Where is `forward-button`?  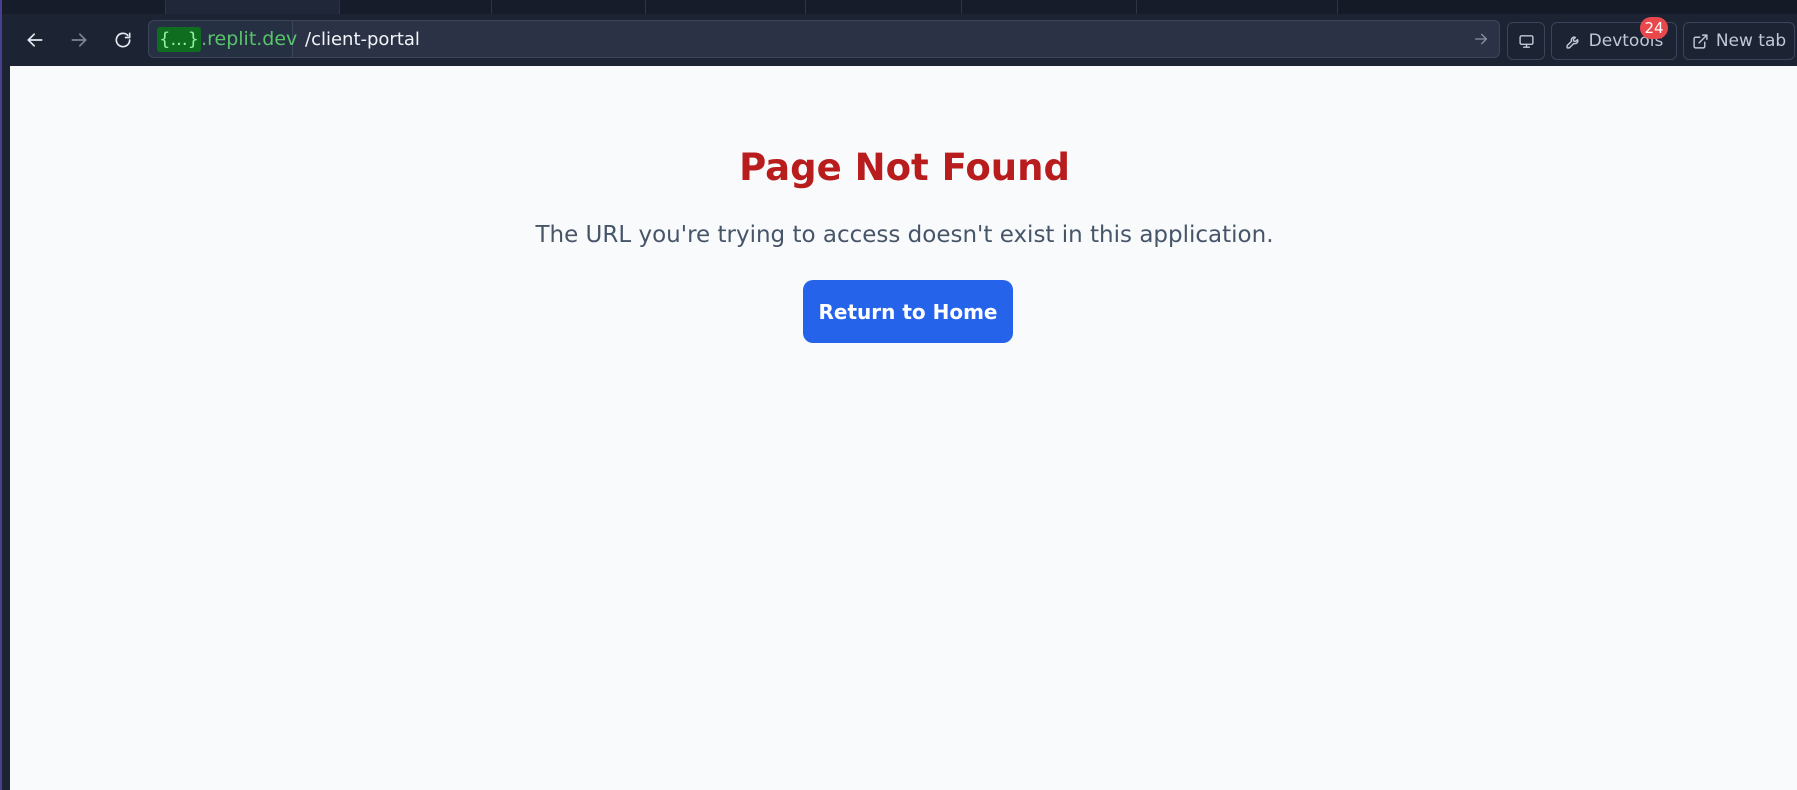 forward-button is located at coordinates (79, 40).